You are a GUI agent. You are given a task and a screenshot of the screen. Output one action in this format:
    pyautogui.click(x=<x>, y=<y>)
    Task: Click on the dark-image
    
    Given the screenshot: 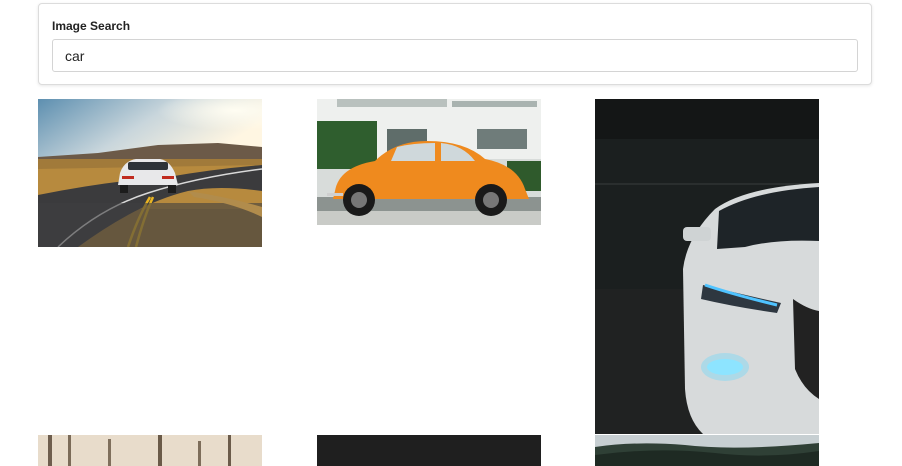 What is the action you would take?
    pyautogui.click(x=429, y=450)
    